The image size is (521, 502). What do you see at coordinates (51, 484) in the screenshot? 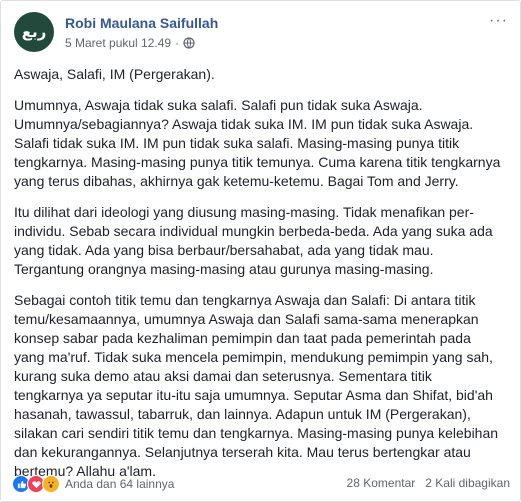
I see `wow-icon` at bounding box center [51, 484].